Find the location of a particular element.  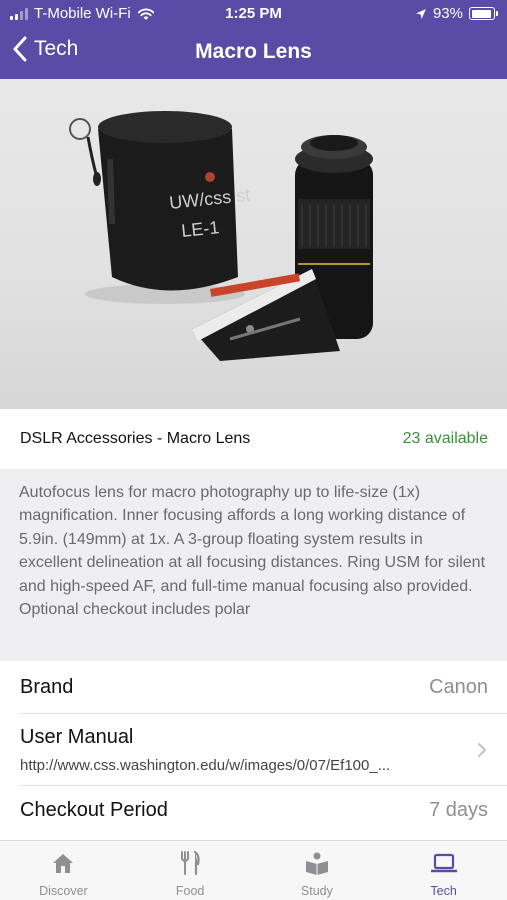

tab-bar: Discover Food Study Tech is located at coordinates (253, 870).